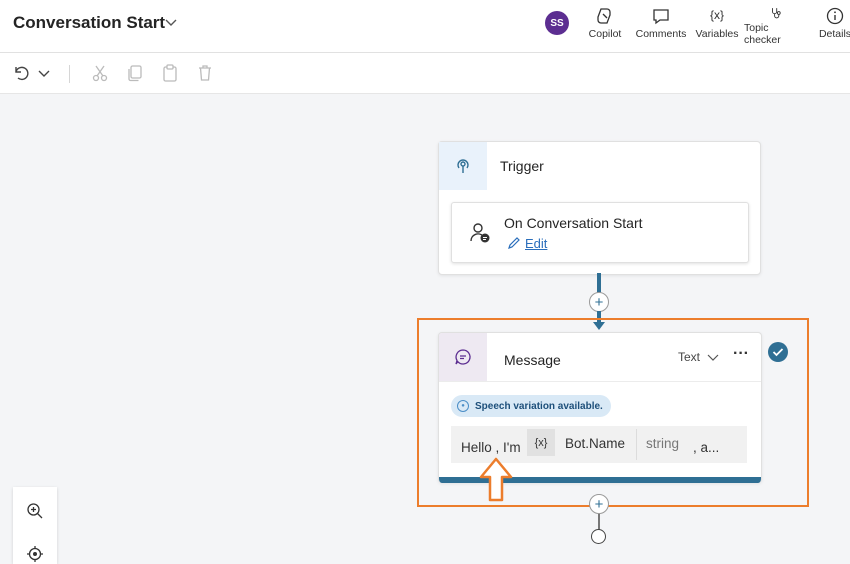 The width and height of the screenshot is (850, 564). I want to click on variables-button: {x} Variables, so click(717, 26).